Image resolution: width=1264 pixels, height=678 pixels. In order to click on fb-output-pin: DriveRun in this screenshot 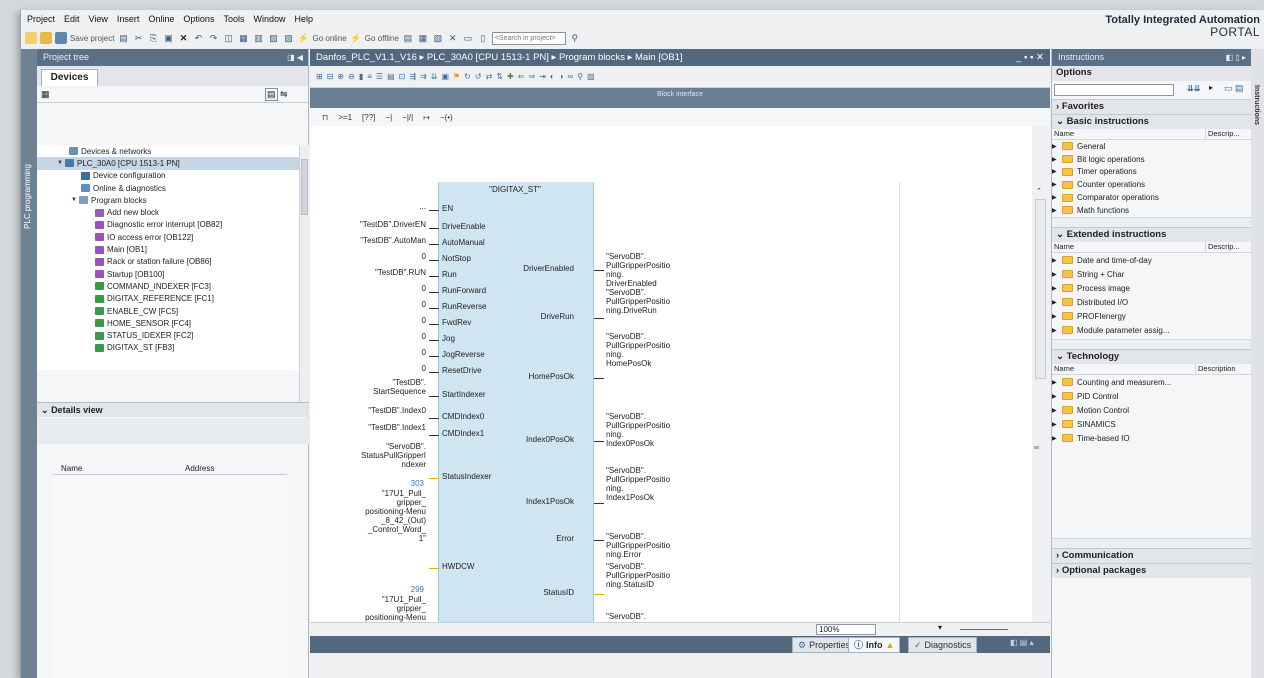, I will do `click(522, 316)`.